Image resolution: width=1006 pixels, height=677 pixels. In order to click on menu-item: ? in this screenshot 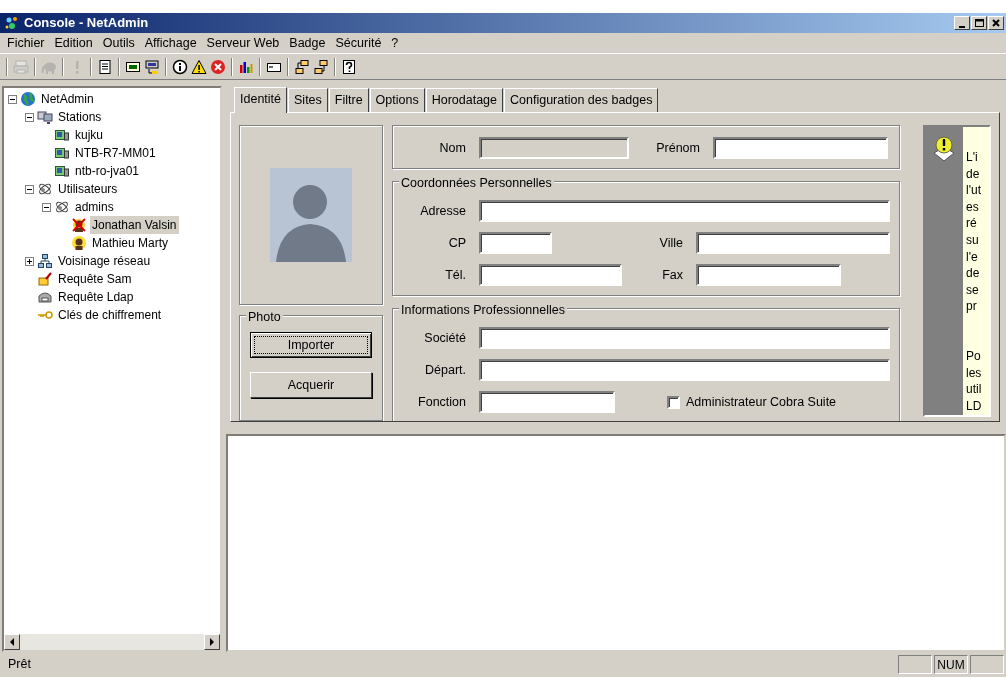, I will do `click(395, 43)`.